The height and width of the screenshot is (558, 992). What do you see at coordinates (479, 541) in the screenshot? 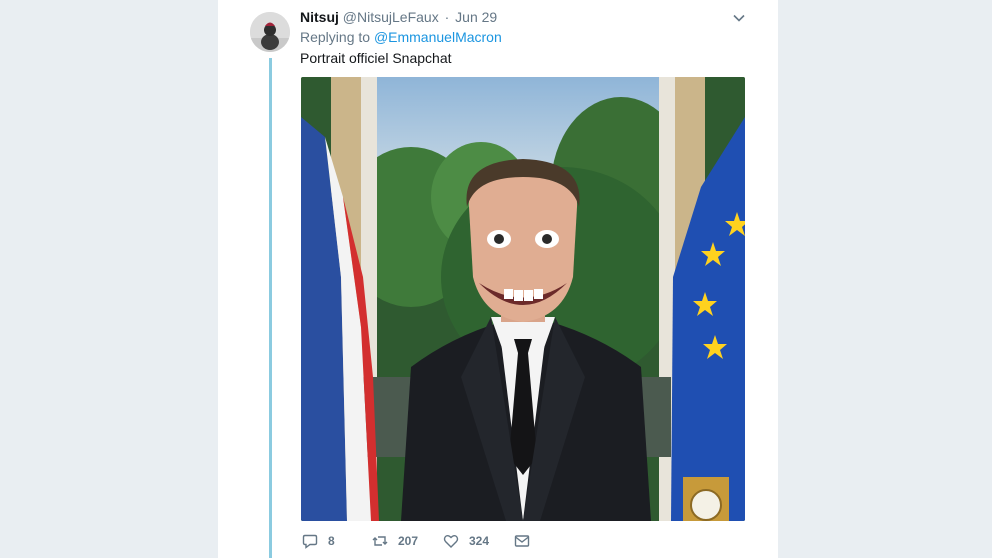
I see `like-count: 324` at bounding box center [479, 541].